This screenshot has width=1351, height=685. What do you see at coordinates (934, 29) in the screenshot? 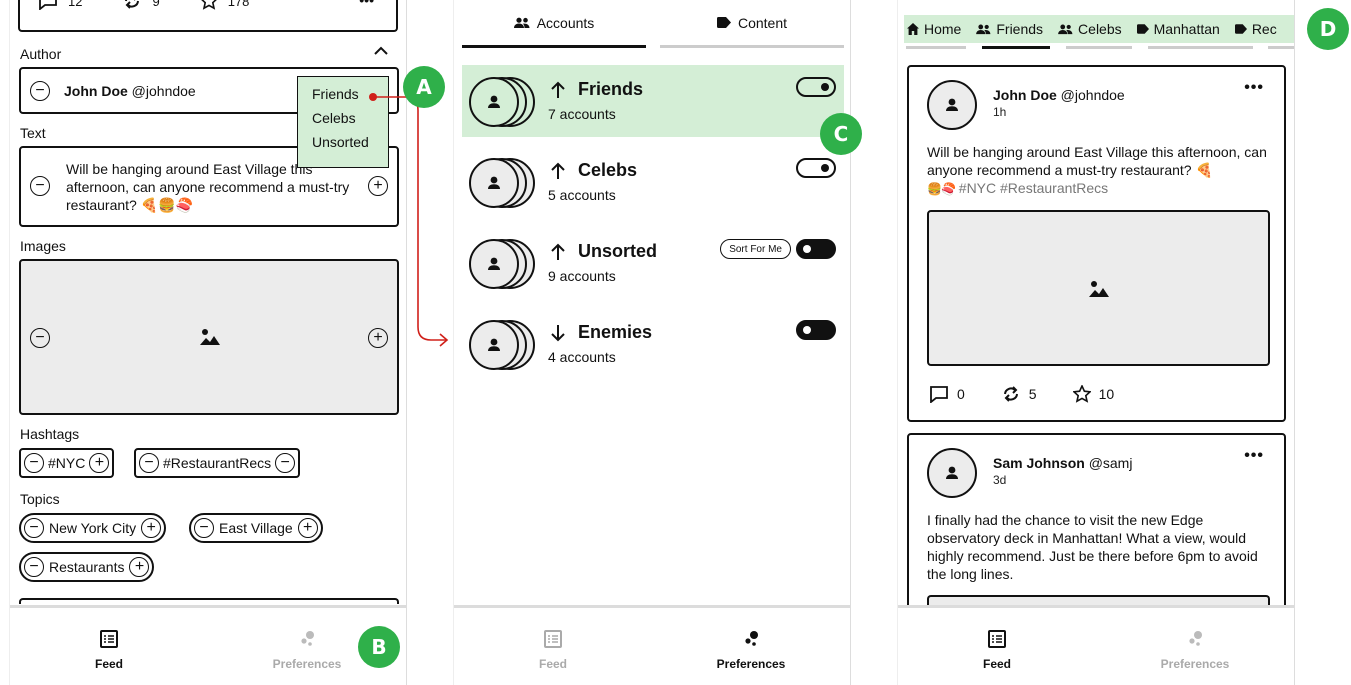
I see `topnav-home: Home` at bounding box center [934, 29].